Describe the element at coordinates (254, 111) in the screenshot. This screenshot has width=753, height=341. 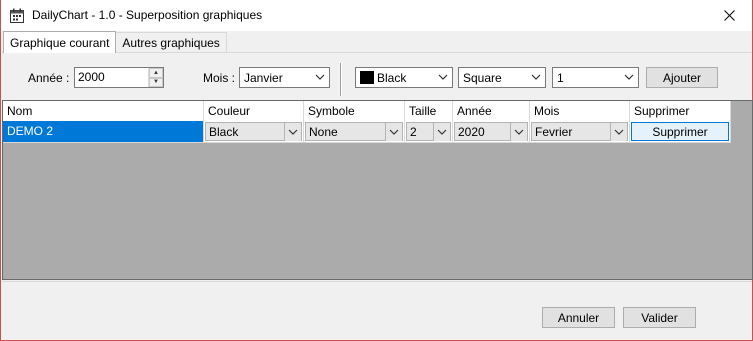
I see `column-header-couleur: Couleur` at that location.